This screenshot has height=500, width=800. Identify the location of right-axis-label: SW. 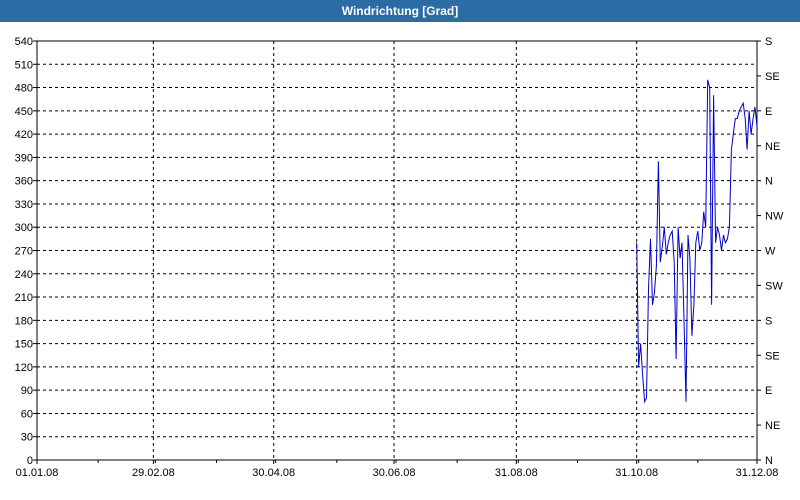
(774, 286).